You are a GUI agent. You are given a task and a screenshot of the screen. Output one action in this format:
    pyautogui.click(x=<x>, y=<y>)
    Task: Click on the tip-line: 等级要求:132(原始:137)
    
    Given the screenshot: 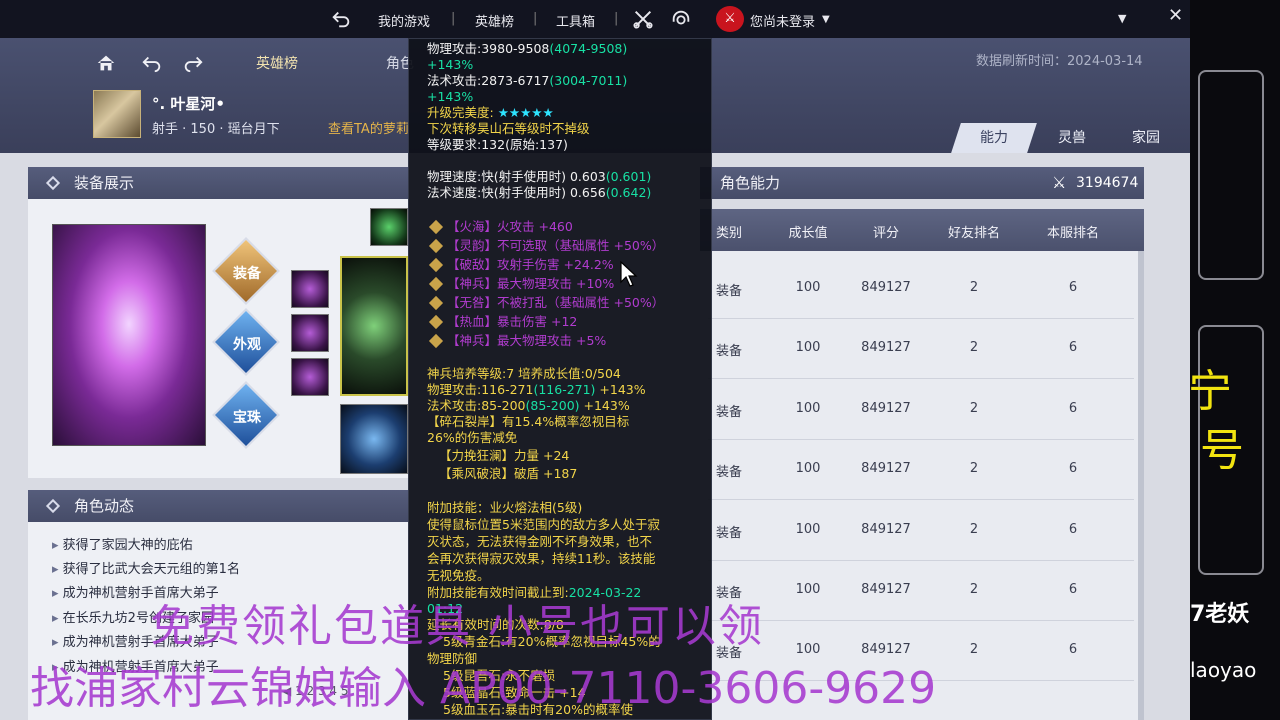 What is the action you would take?
    pyautogui.click(x=497, y=144)
    